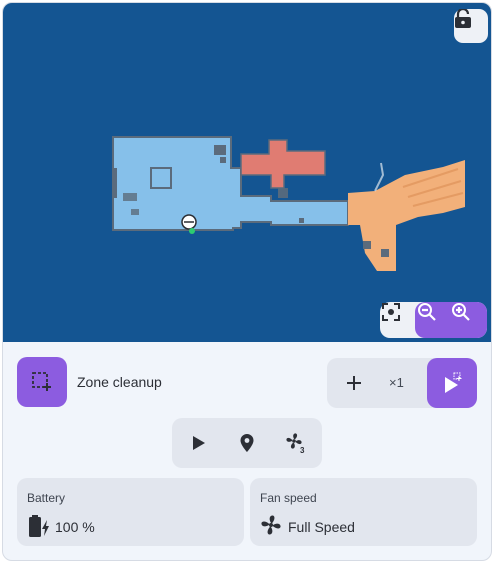  Describe the element at coordinates (391, 312) in the screenshot. I see `focus-icon` at that location.